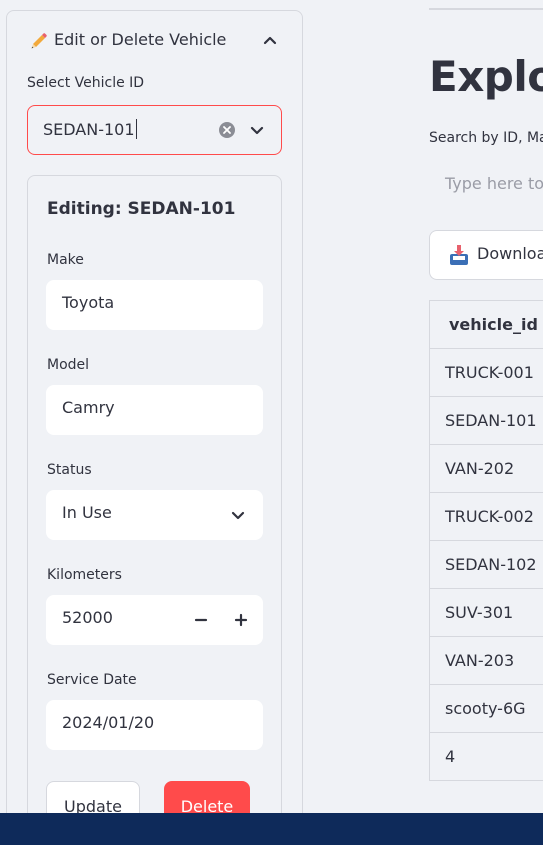  I want to click on table-row: SEDAN-101, so click(486, 421).